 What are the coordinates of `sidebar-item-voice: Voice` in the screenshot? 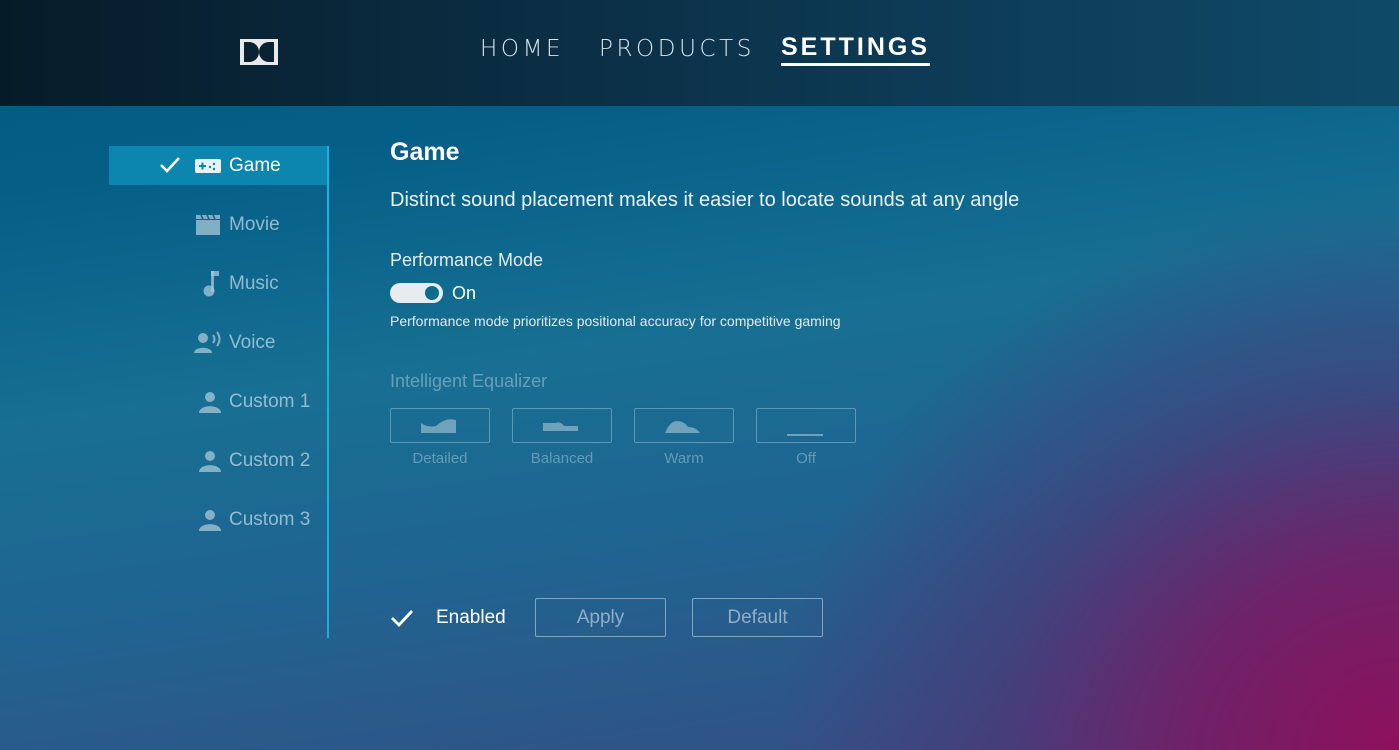 It's located at (218, 342).